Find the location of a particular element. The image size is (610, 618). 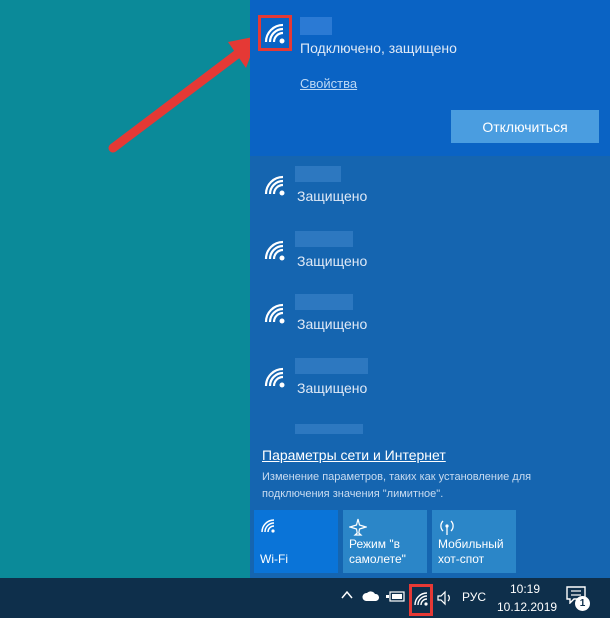

network-settings-link: Параметры сети и Интернет is located at coordinates (354, 455).